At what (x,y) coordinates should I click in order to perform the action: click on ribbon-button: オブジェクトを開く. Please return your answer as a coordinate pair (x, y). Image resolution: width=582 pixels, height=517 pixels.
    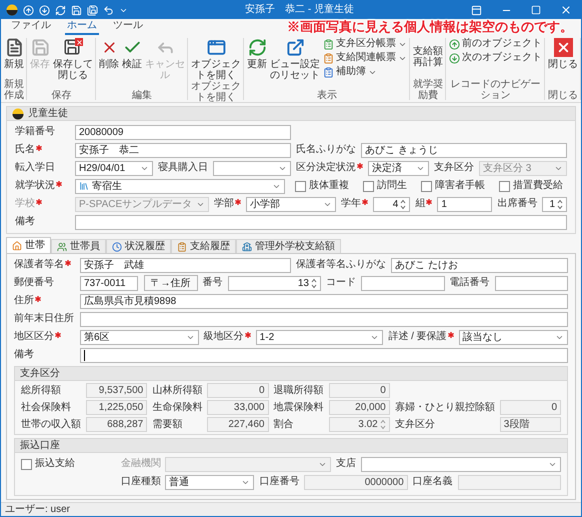
    Looking at the image, I should click on (216, 58).